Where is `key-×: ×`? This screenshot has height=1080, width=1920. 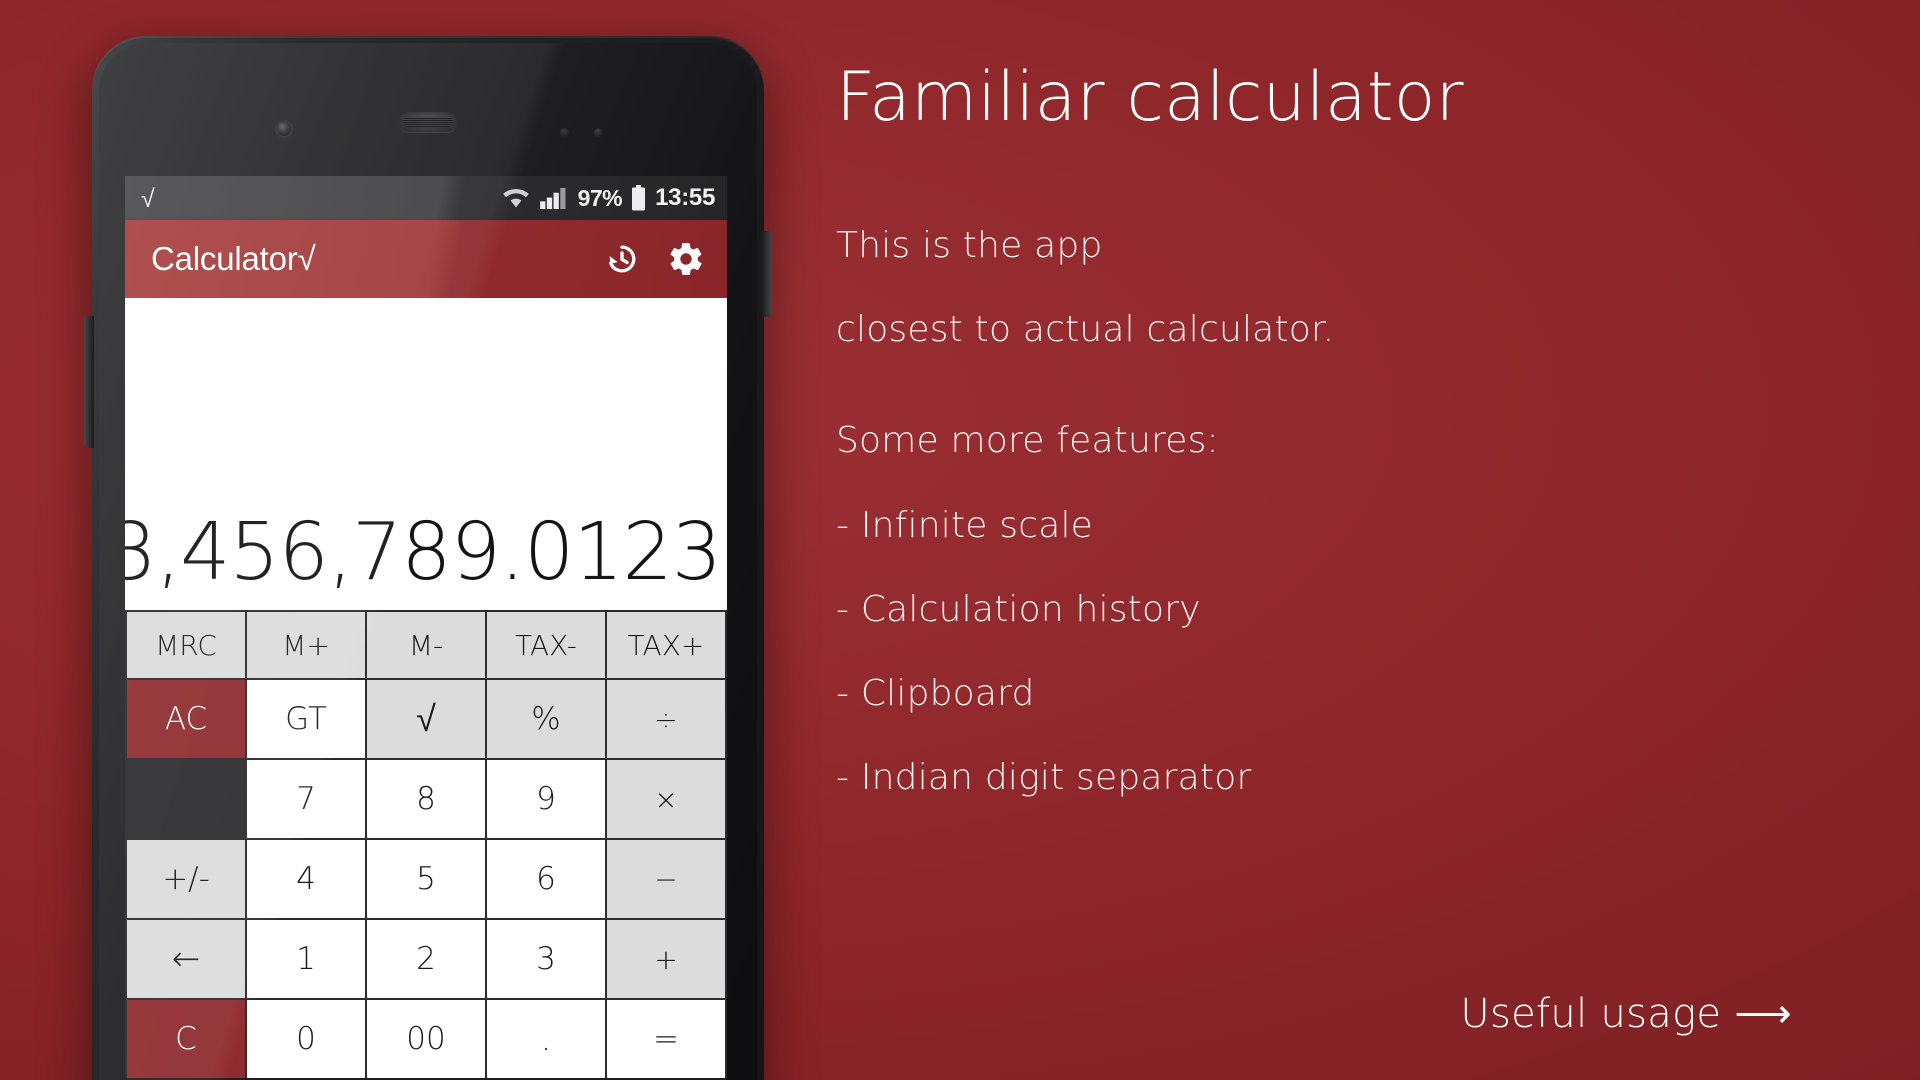
key-×: × is located at coordinates (666, 799).